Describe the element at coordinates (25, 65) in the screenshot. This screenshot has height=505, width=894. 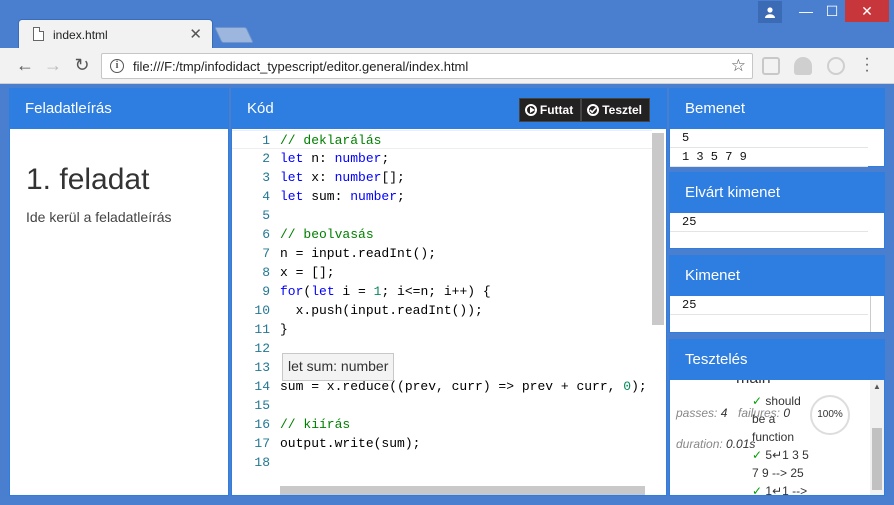
I see `back-arrow-icon: ←` at that location.